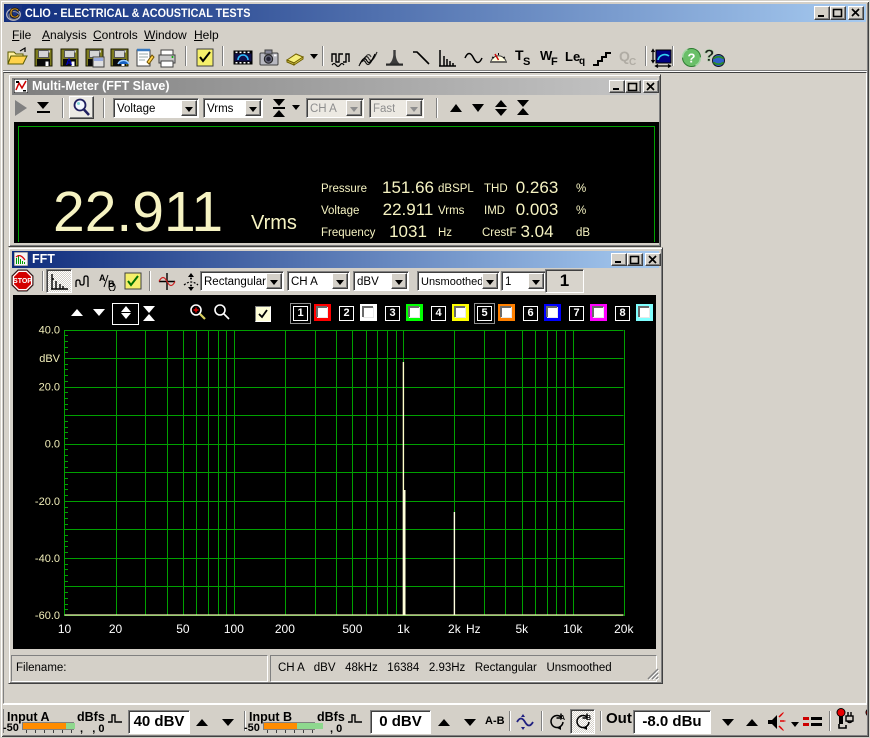  I want to click on svg-text: -20.0, so click(47, 502).